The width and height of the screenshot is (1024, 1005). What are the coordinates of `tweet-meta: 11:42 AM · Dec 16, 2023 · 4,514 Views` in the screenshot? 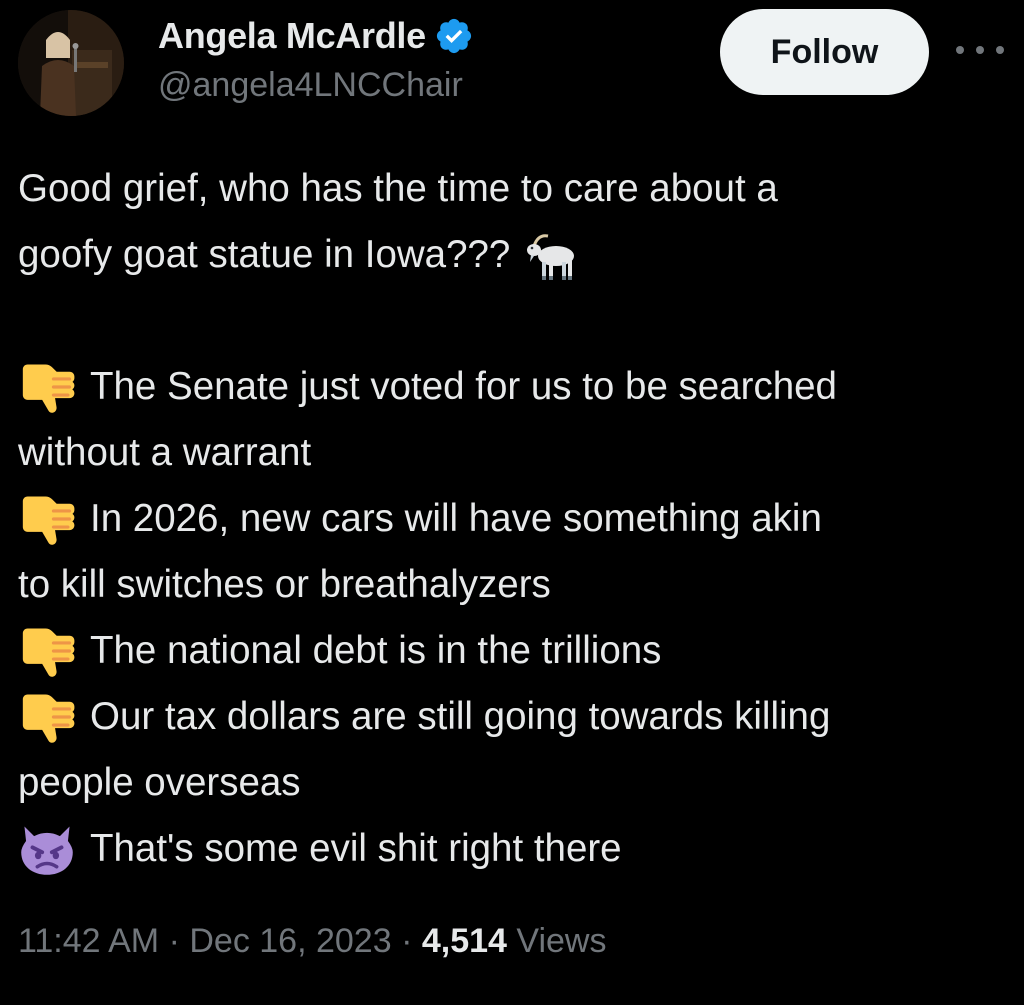 It's located at (312, 941).